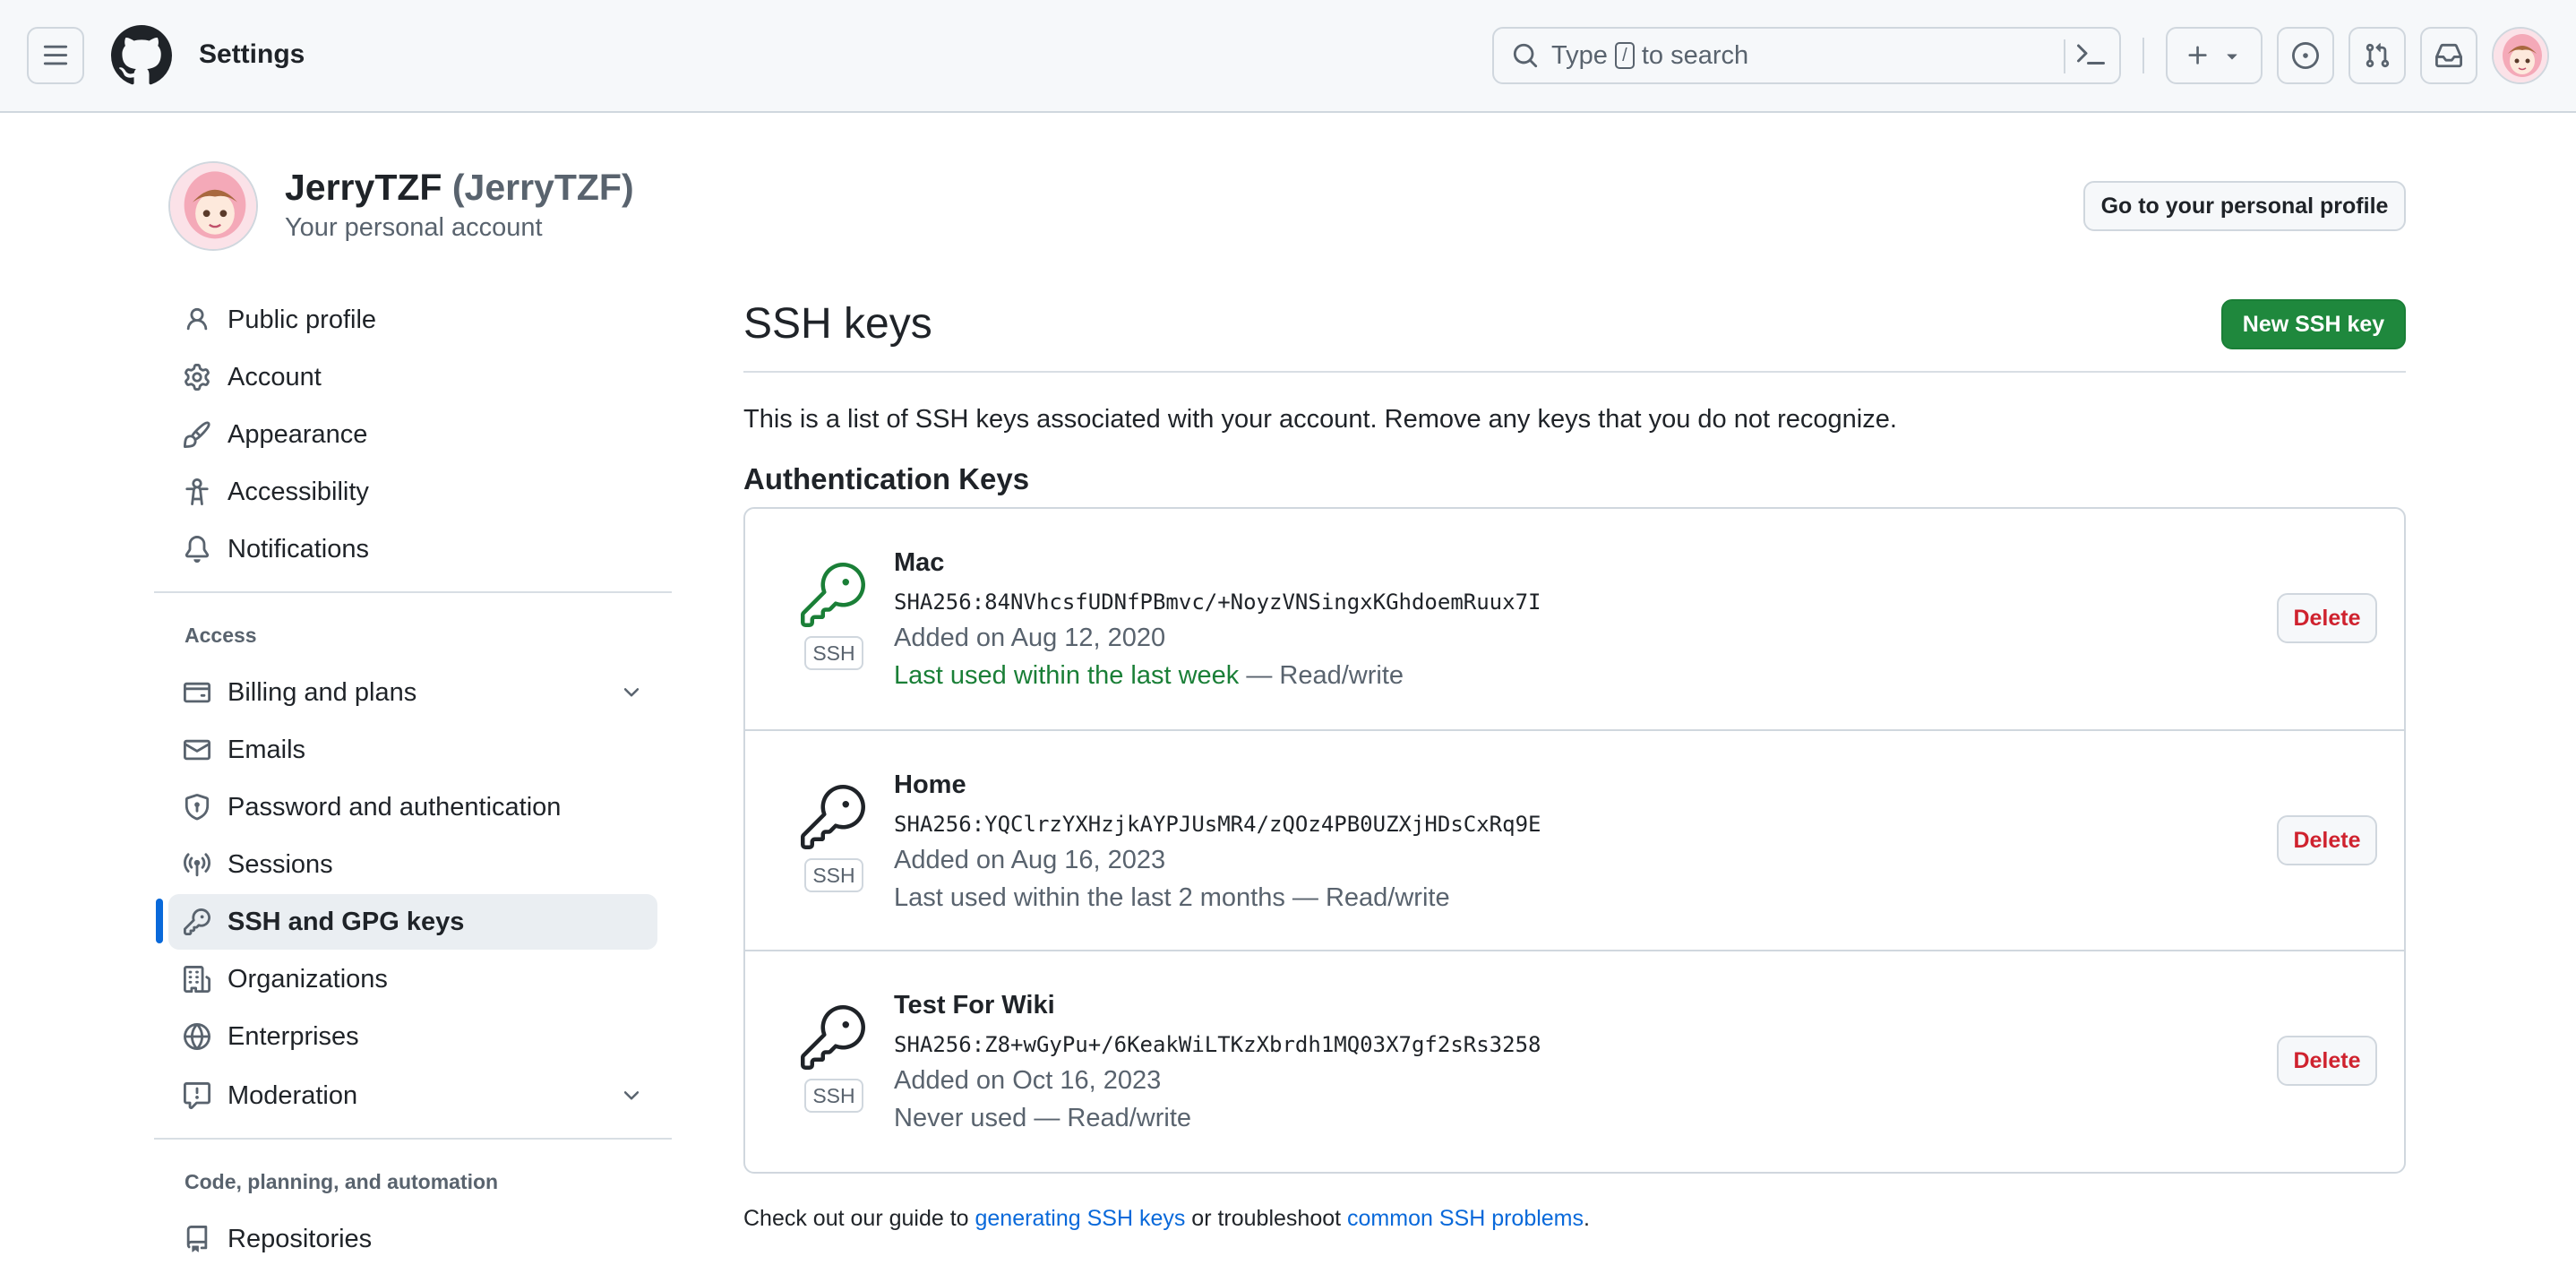  Describe the element at coordinates (412, 864) in the screenshot. I see `sidebar-item-sessions: Sessions` at that location.